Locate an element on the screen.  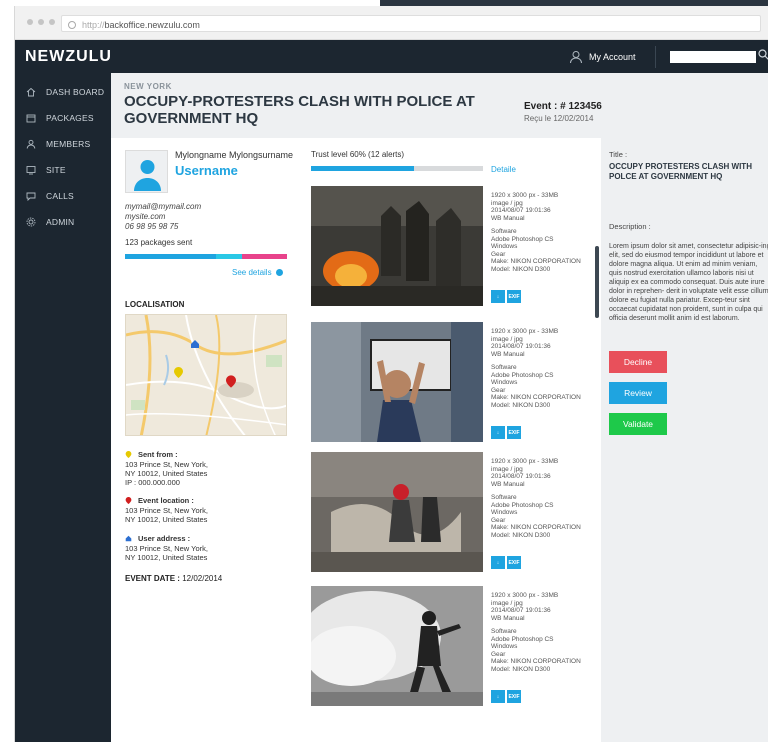
window-maximize-dot is located at coordinates (52, 22).